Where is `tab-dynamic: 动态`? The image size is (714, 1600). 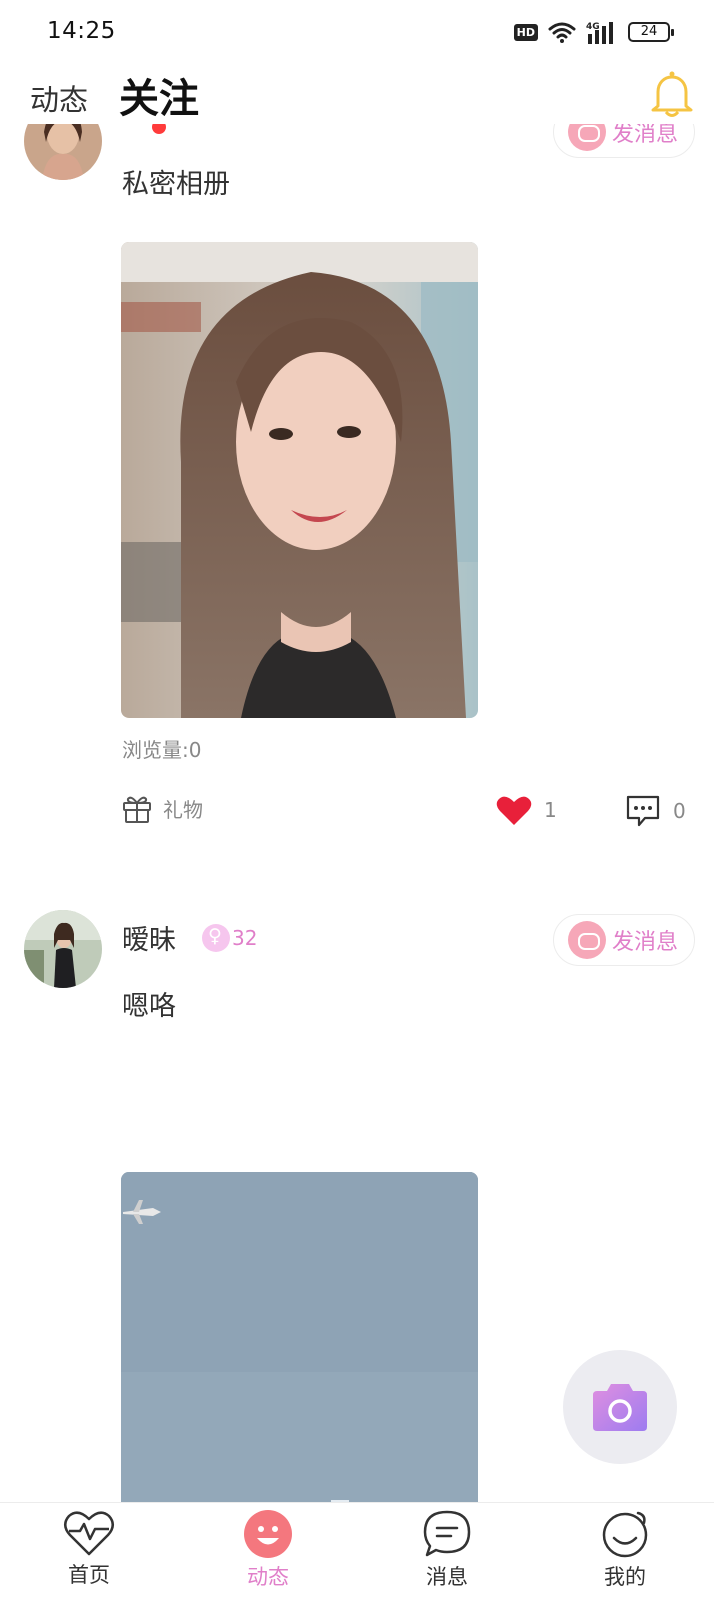
tab-dynamic: 动态 is located at coordinates (59, 98).